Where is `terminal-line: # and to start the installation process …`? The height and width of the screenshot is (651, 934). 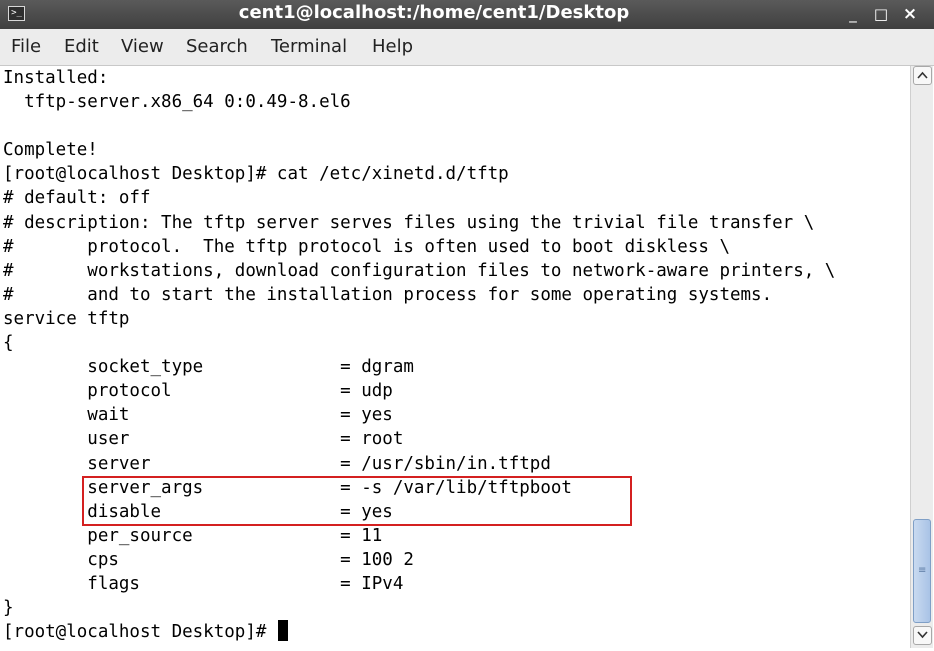
terminal-line: # and to start the installation process … is located at coordinates (388, 294).